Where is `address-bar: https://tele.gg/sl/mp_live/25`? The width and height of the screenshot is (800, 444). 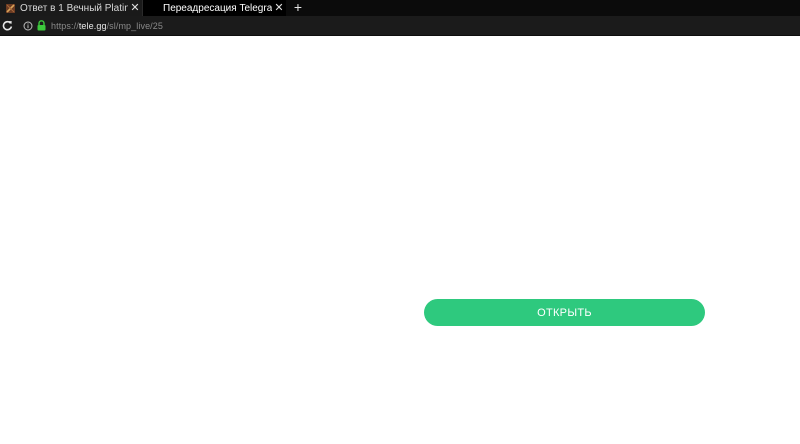 address-bar: https://tele.gg/sl/mp_live/25 is located at coordinates (400, 26).